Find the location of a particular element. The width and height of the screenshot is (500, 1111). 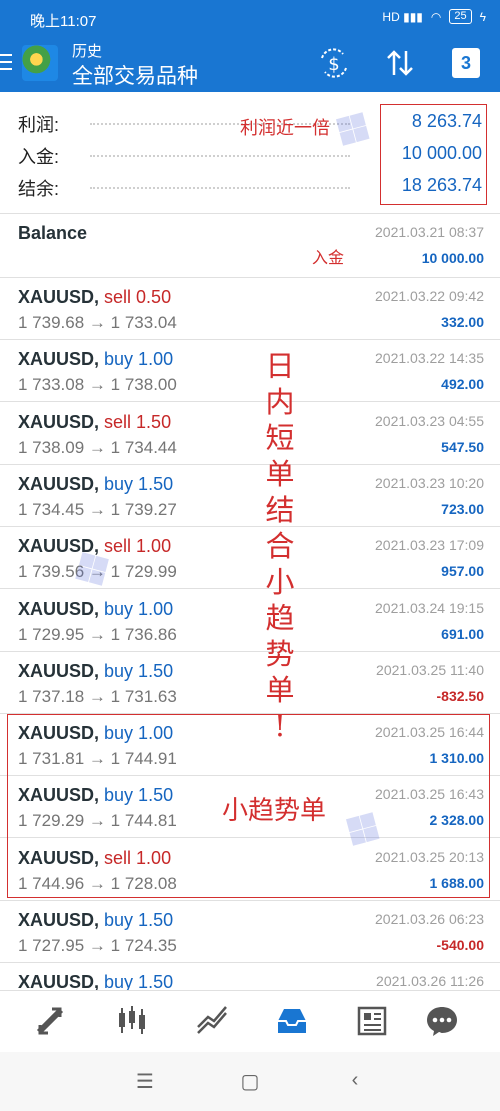

annotation-char: 合 is located at coordinates (280, 546).